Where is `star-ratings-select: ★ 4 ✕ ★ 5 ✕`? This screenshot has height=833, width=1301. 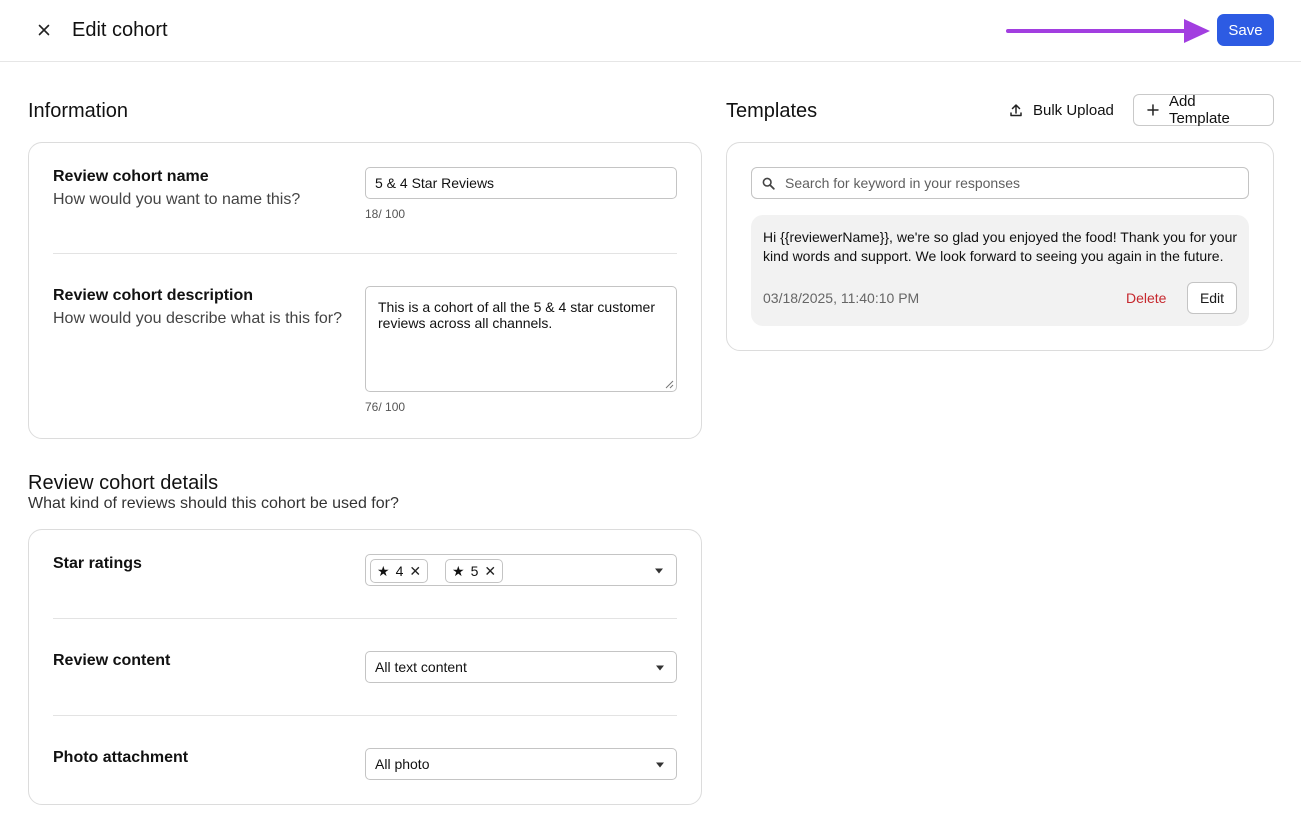
star-ratings-select: ★ 4 ✕ ★ 5 ✕ is located at coordinates (521, 570).